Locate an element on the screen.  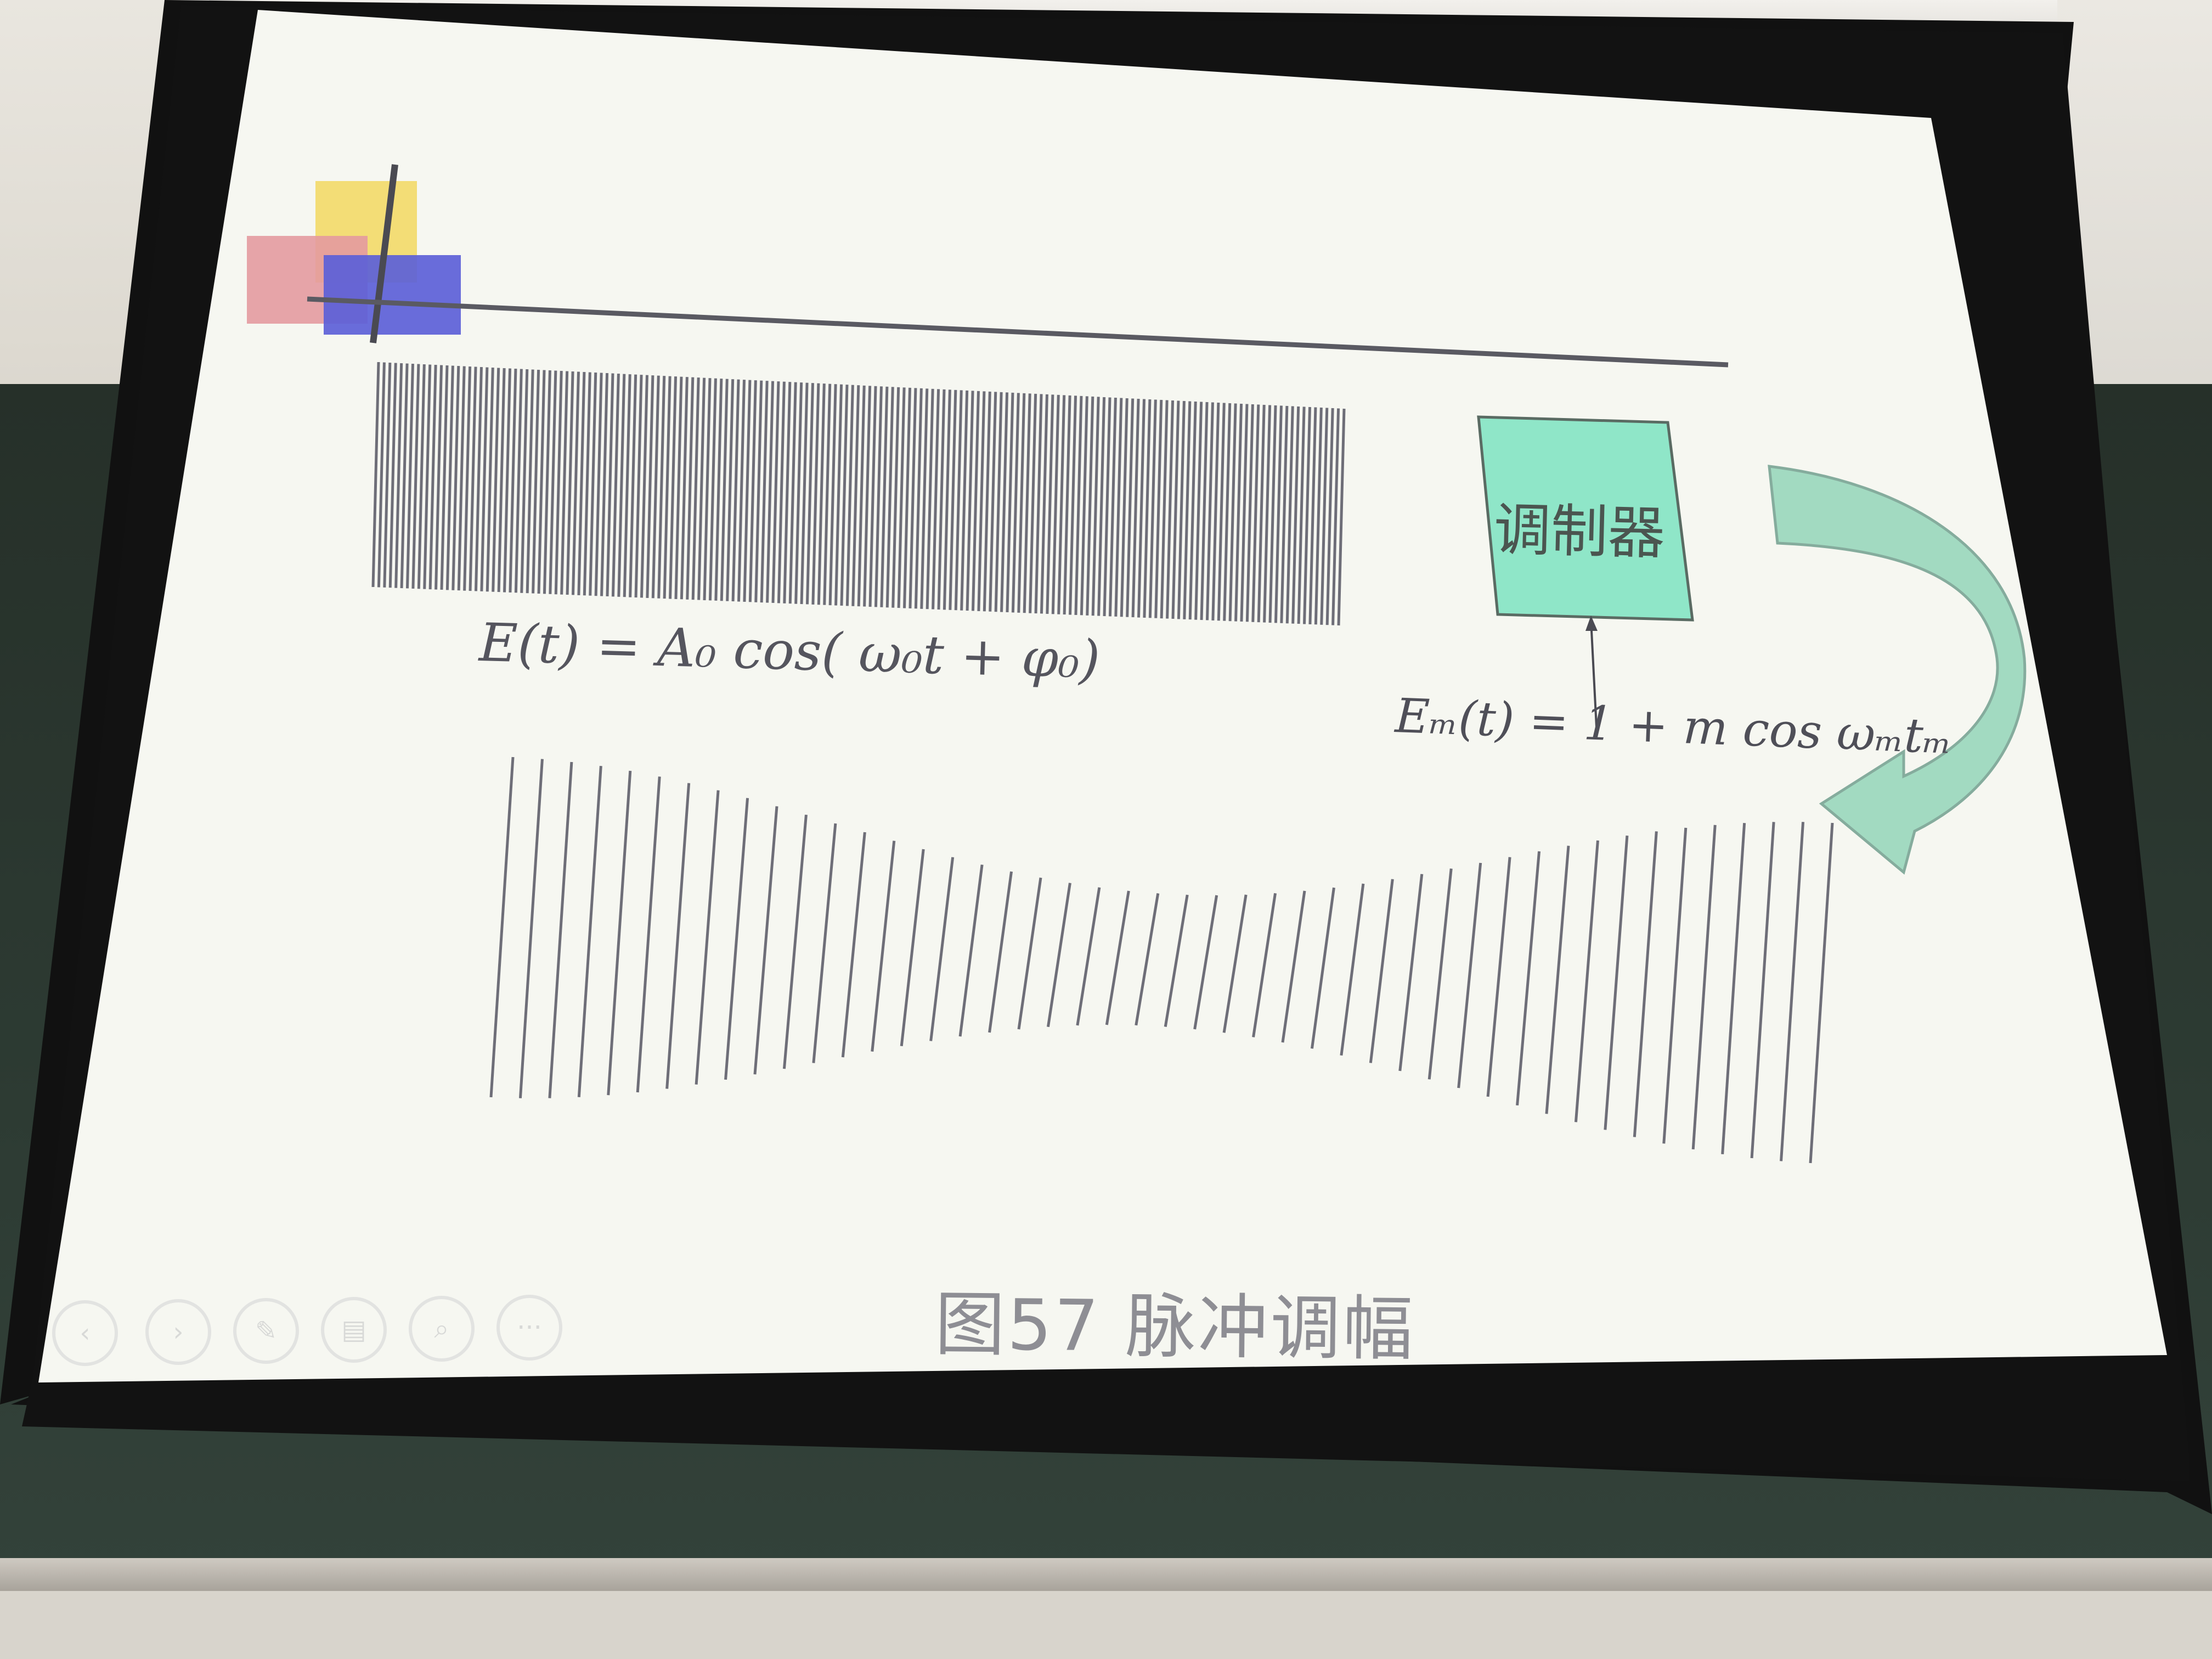
next-slide-icon: › is located at coordinates (178, 1332).